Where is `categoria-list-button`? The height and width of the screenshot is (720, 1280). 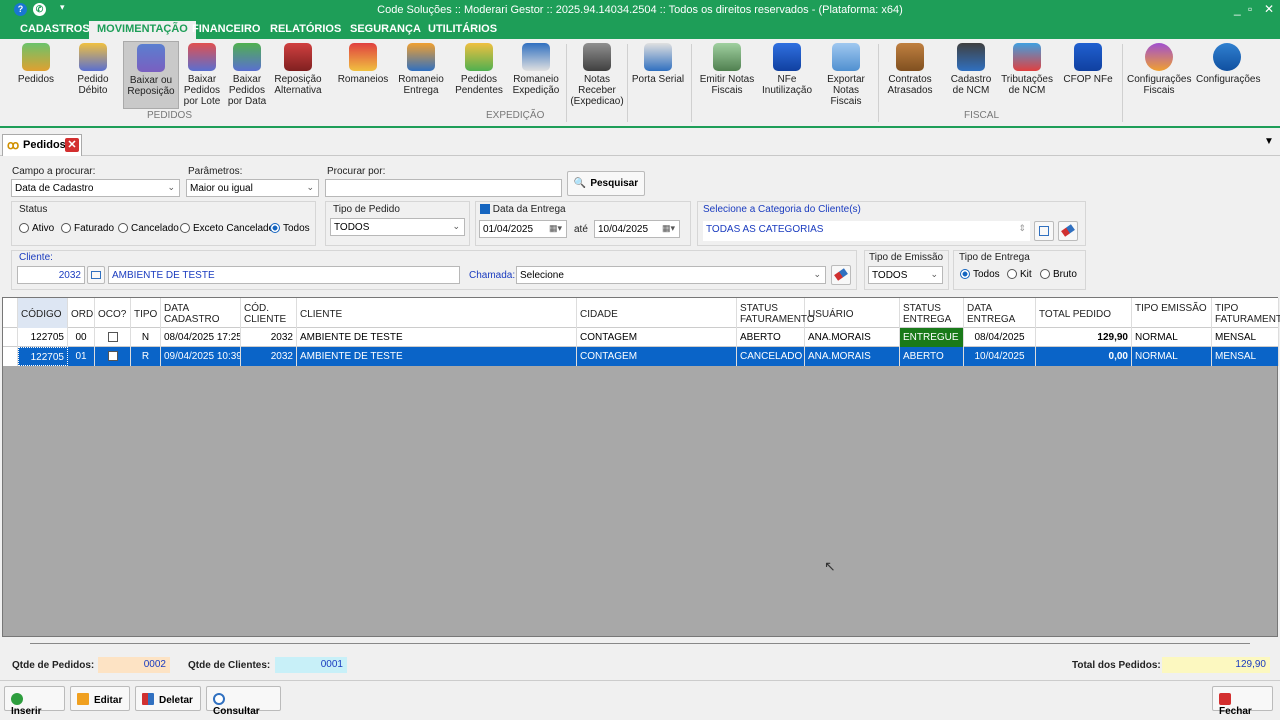 categoria-list-button is located at coordinates (1044, 231).